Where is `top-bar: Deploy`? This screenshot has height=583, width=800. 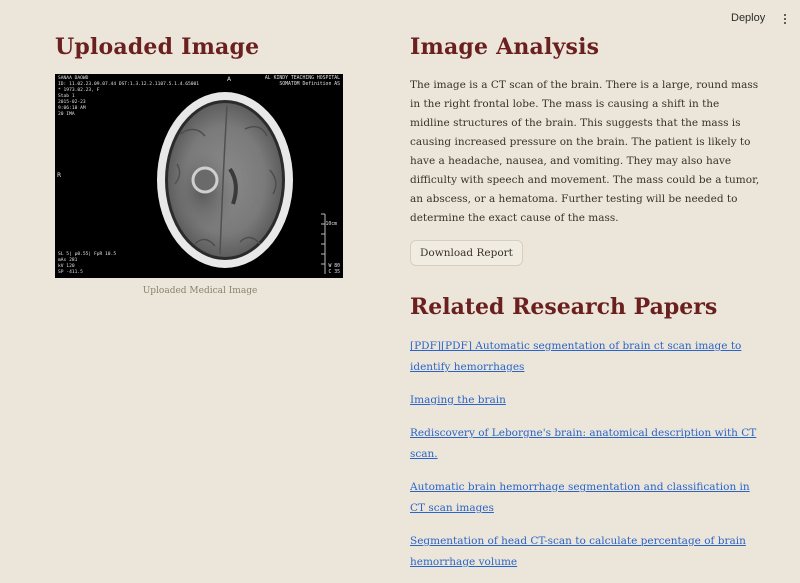
top-bar: Deploy is located at coordinates (400, 18).